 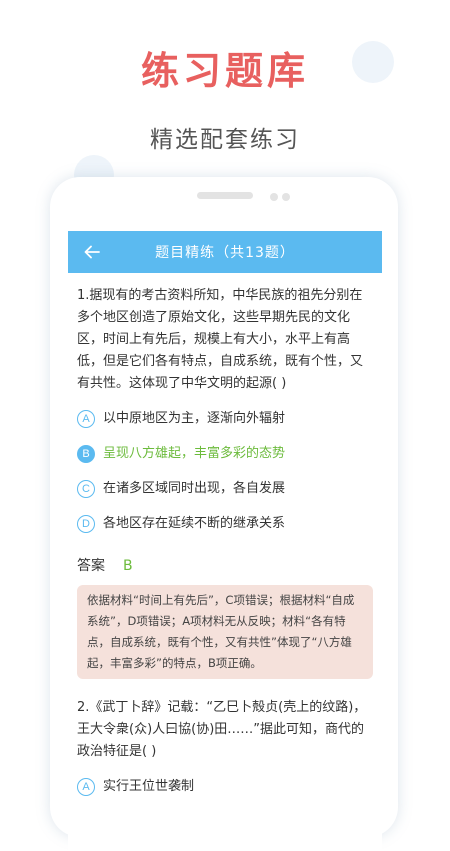 What do you see at coordinates (194, 523) in the screenshot?
I see `option-text: 各地区存在延续不断的继承关系` at bounding box center [194, 523].